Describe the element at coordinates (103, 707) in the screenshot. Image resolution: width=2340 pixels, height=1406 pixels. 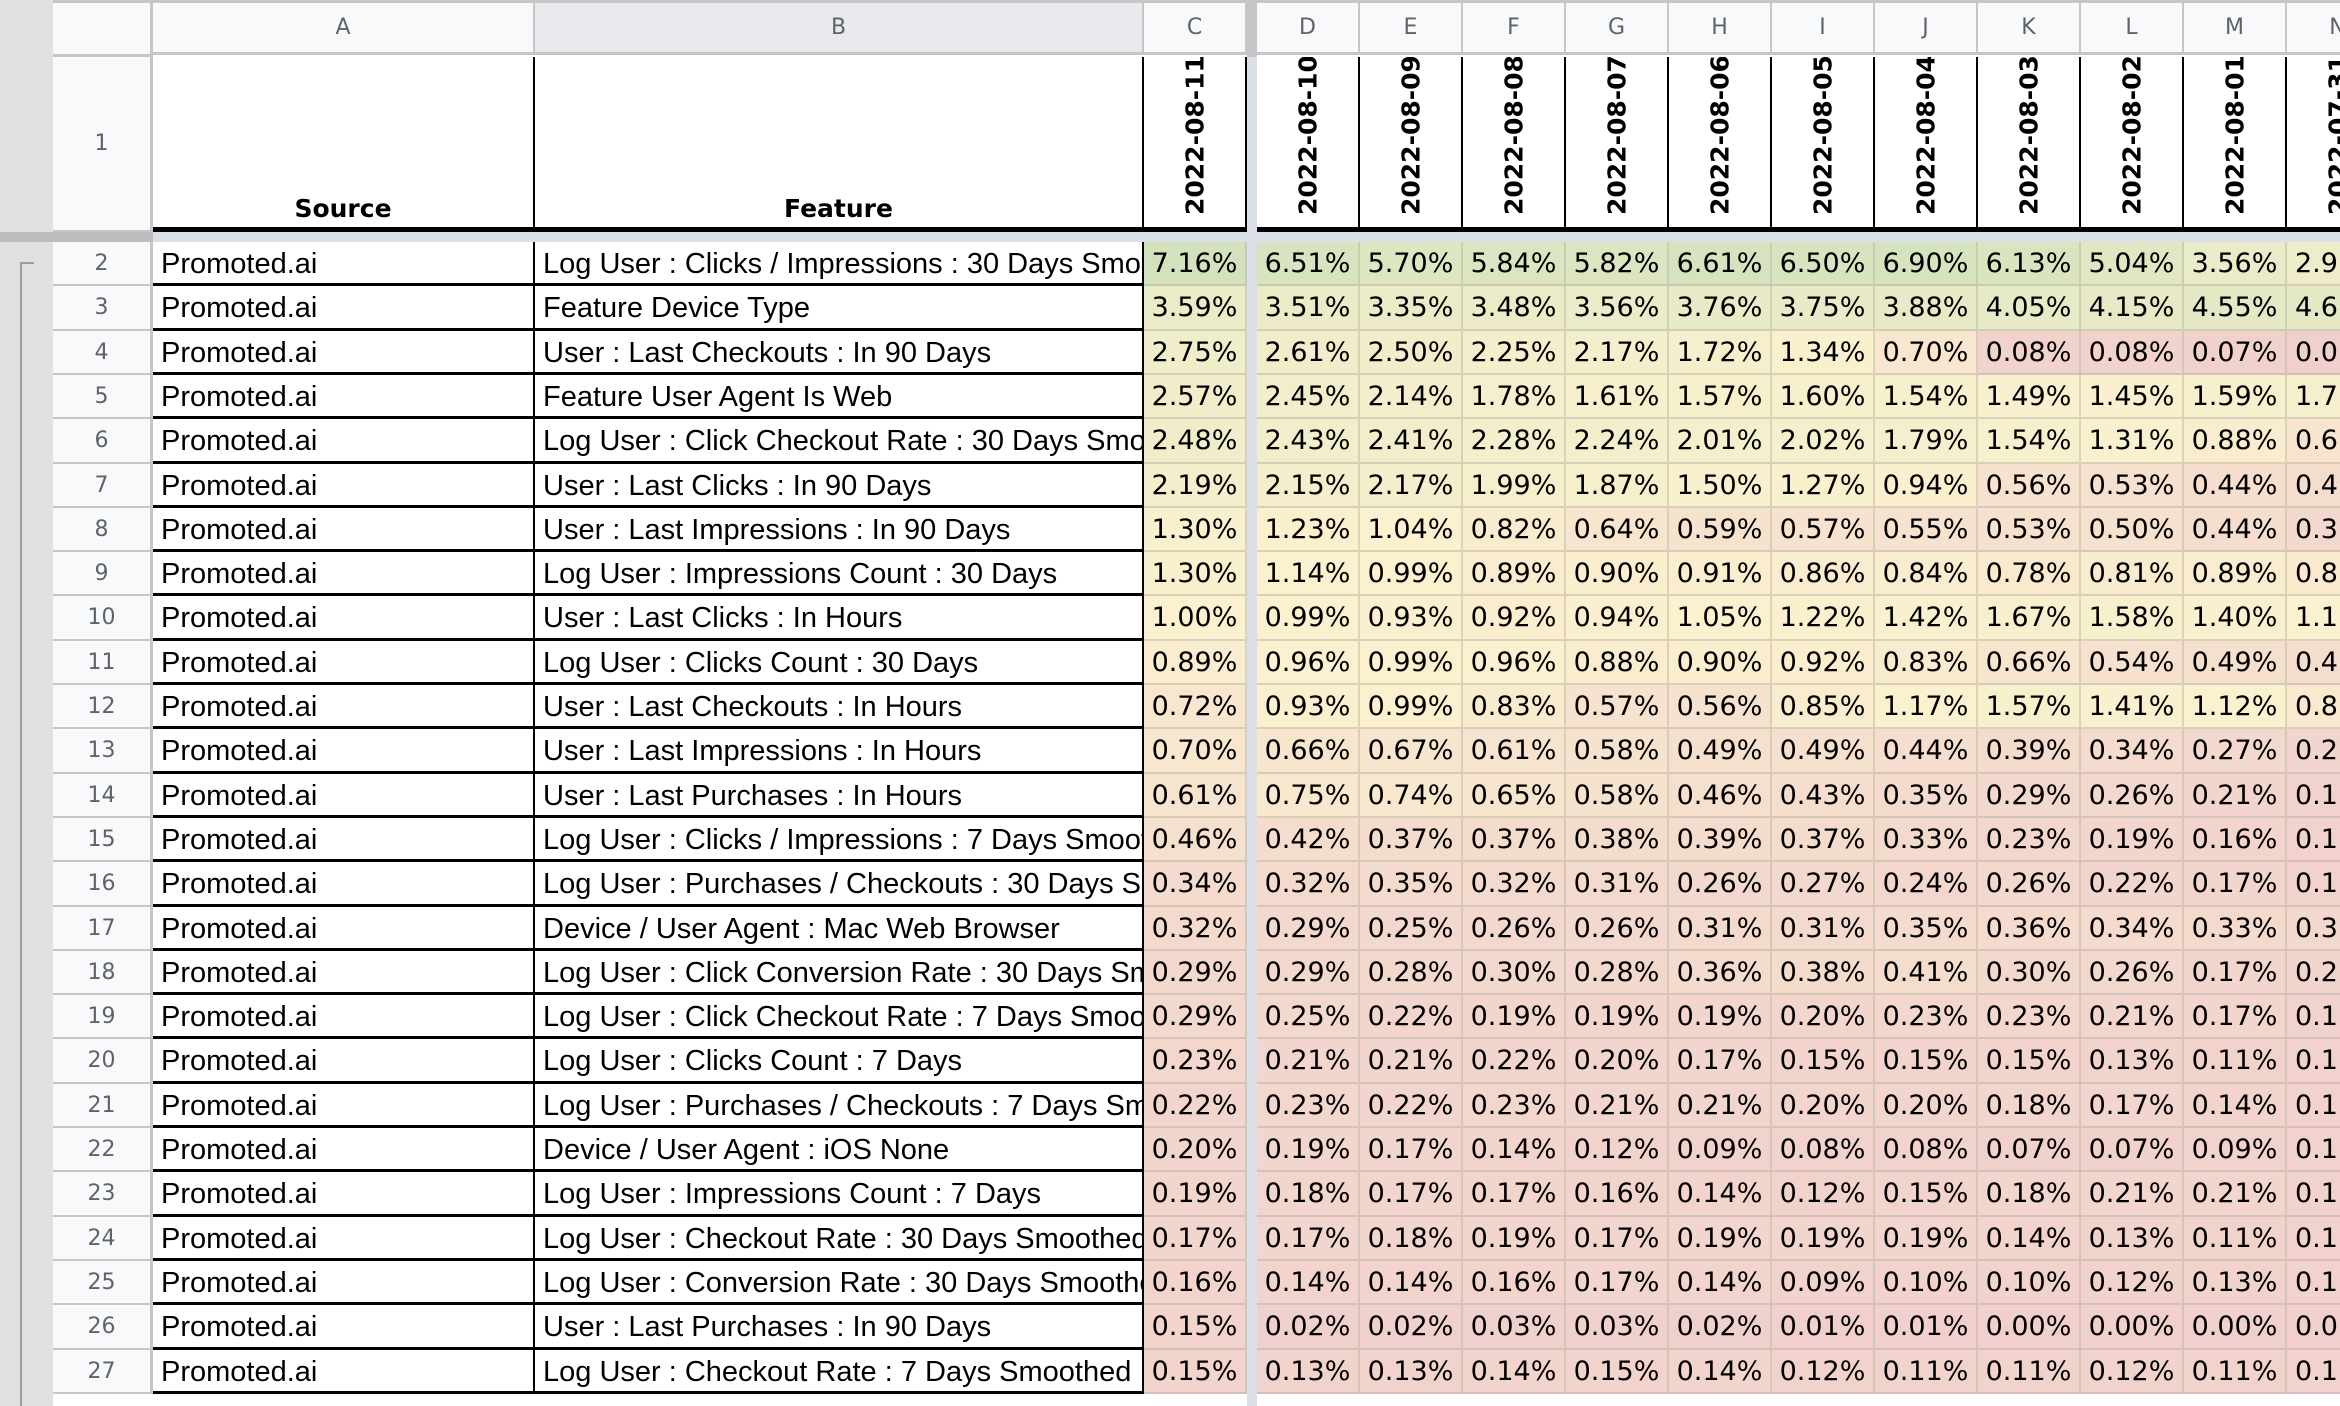
I see `row-header: 12` at that location.